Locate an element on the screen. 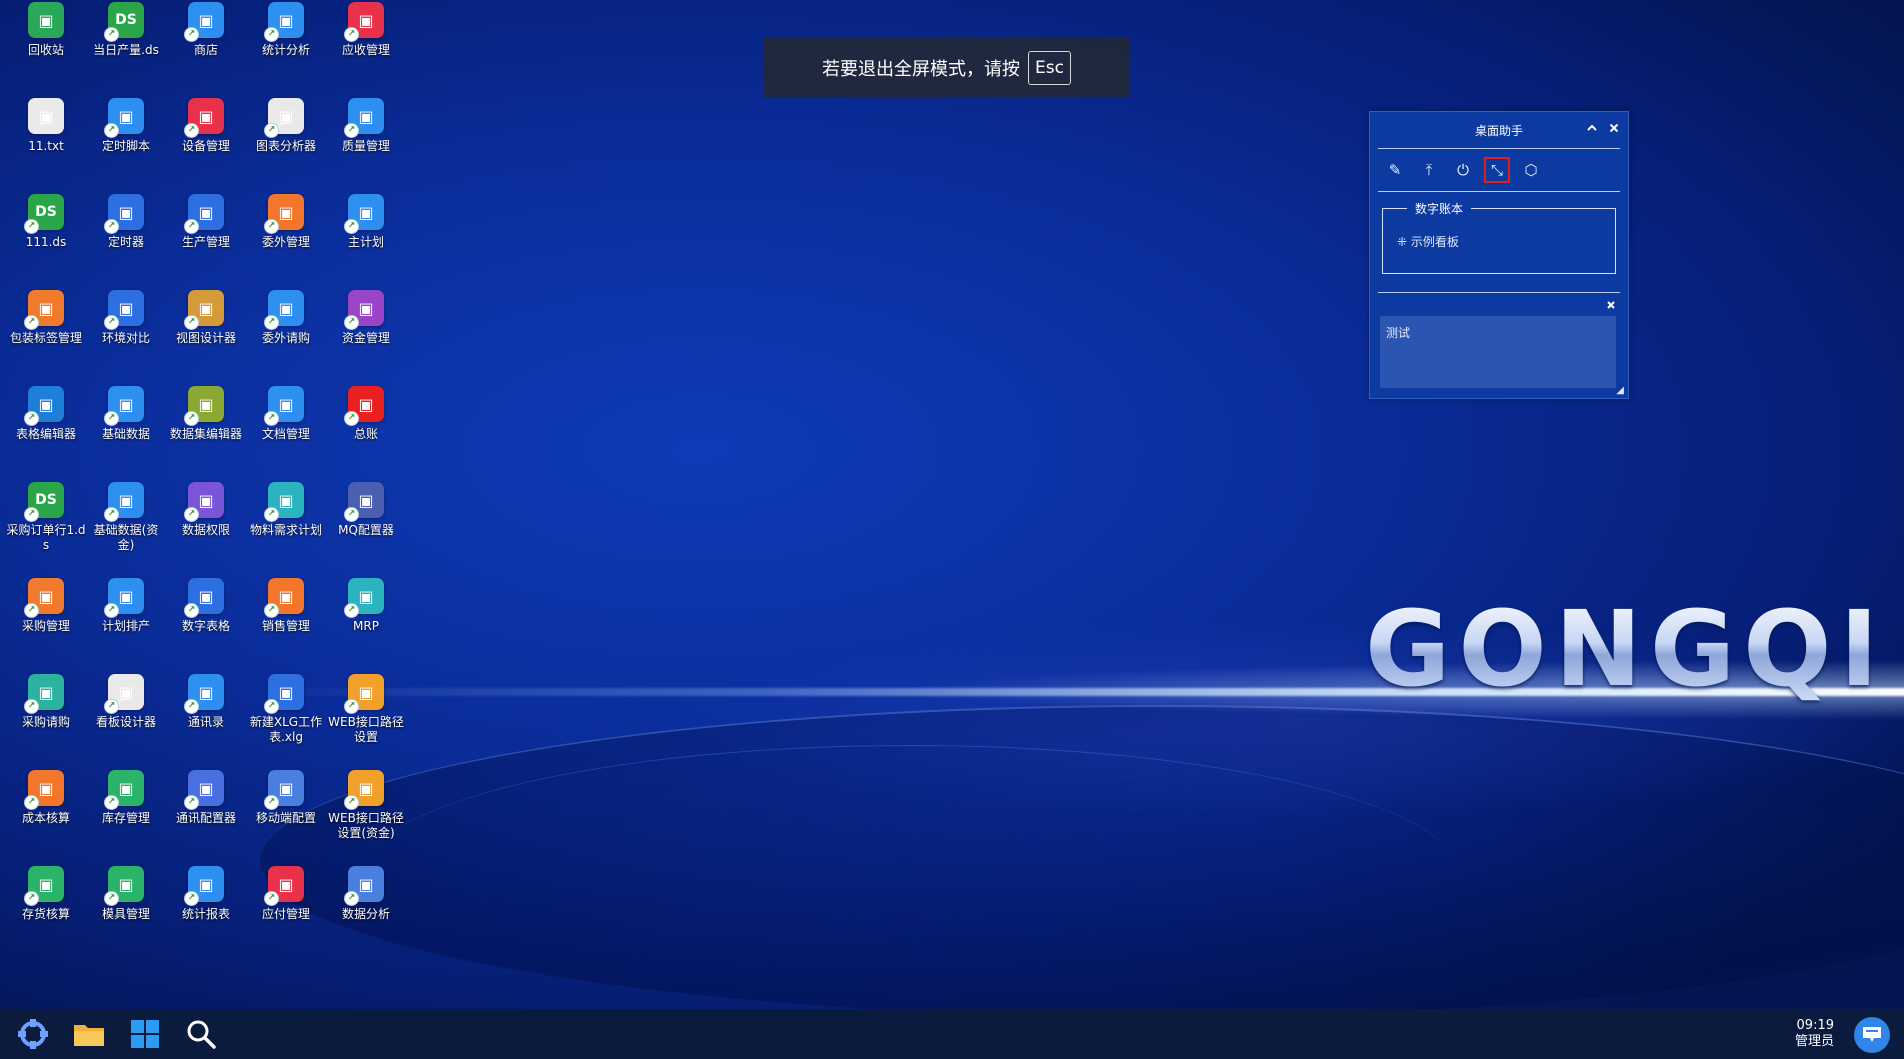 Image resolution: width=1904 pixels, height=1059 pixels. desktop-icon: DS ↗ 采购订单行1.ds is located at coordinates (46, 517).